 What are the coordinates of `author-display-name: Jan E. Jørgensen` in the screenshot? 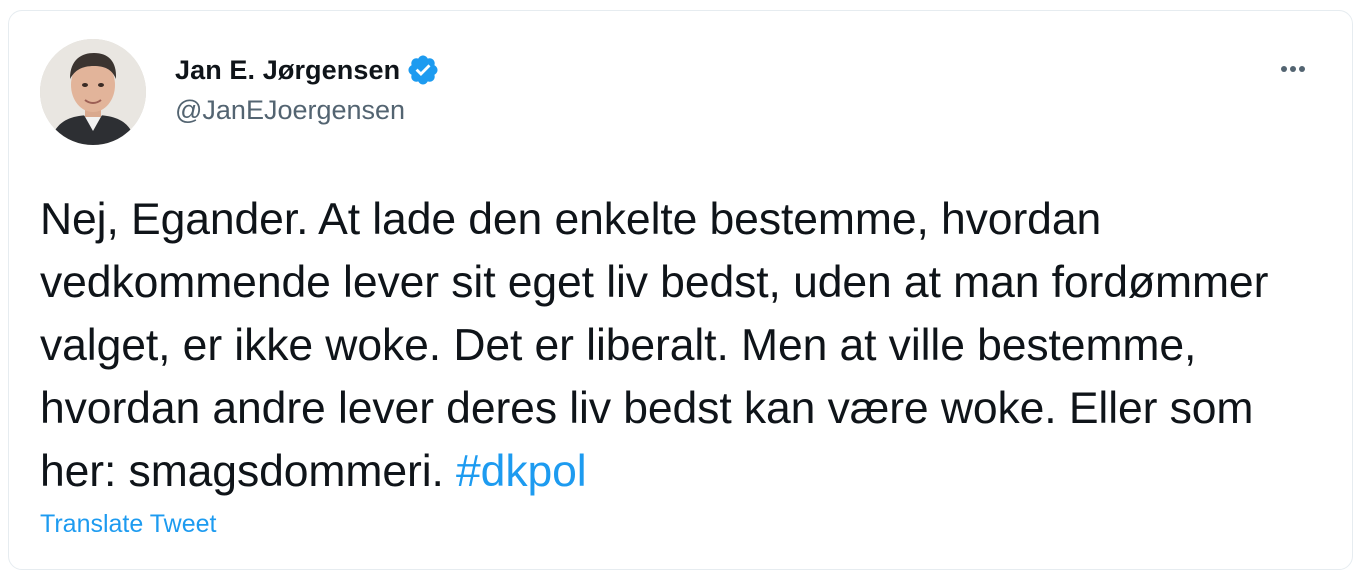 It's located at (287, 70).